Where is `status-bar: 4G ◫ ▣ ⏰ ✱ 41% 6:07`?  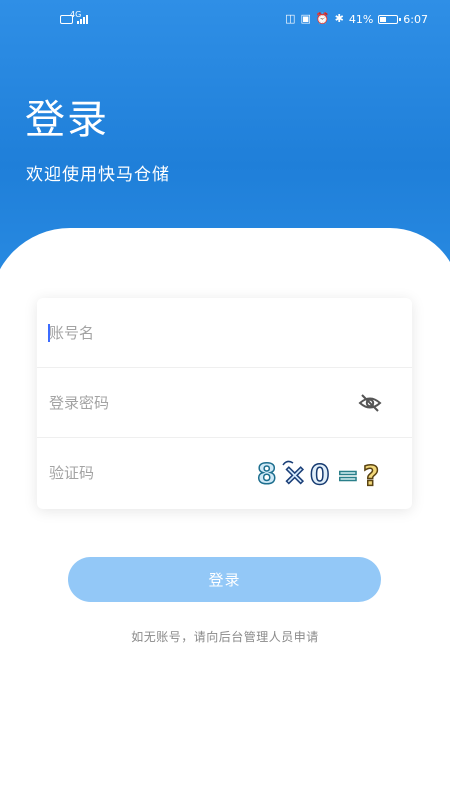
status-bar: 4G ◫ ▣ ⏰ ✱ 41% 6:07 is located at coordinates (225, 20).